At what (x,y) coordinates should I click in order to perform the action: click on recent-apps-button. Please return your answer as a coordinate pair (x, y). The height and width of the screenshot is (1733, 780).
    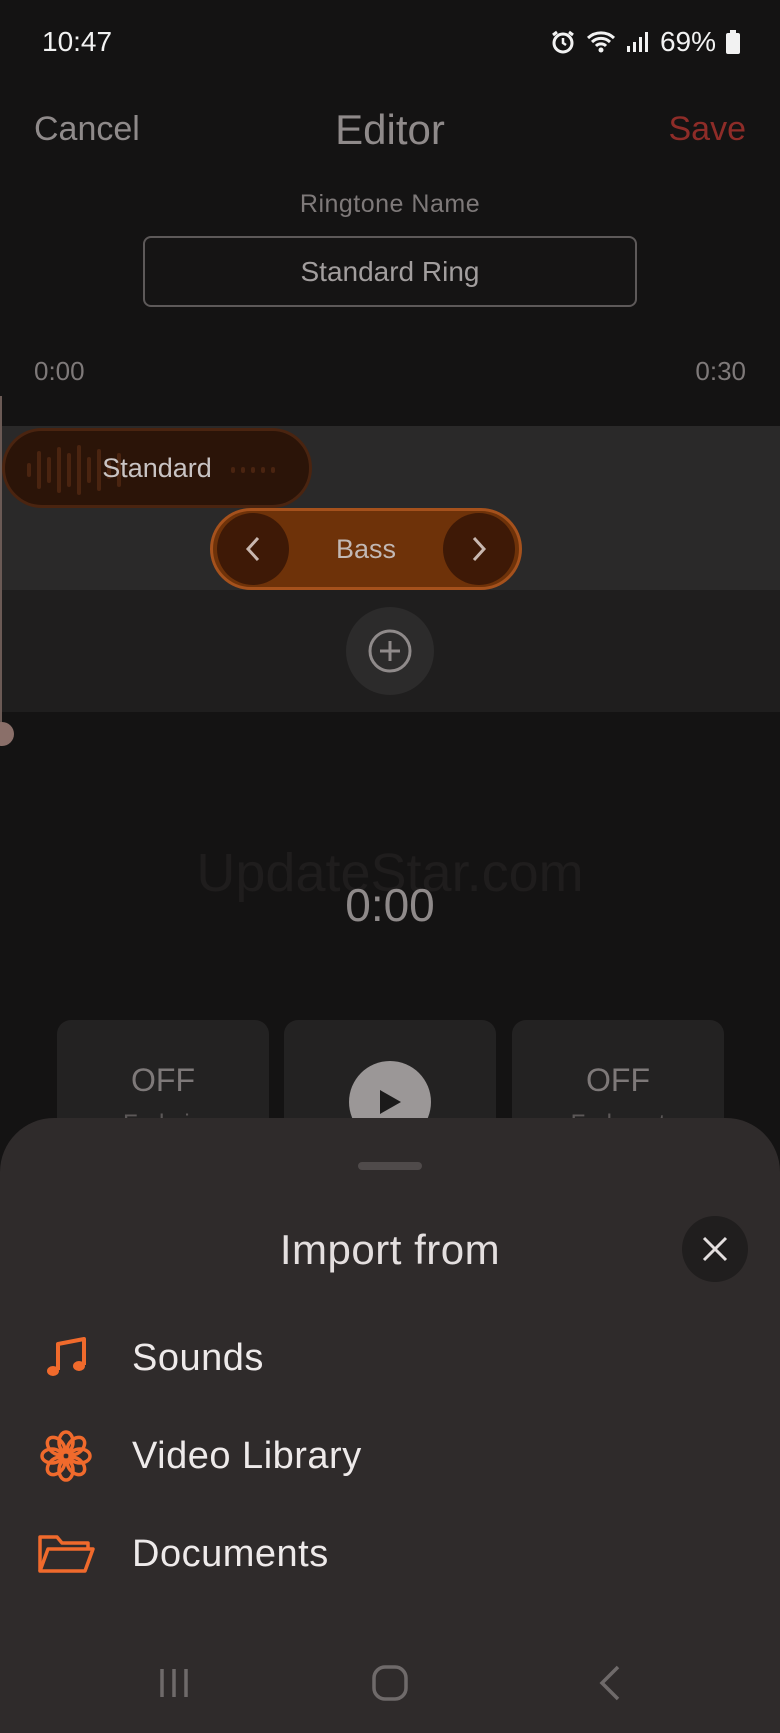
    Looking at the image, I should click on (174, 1683).